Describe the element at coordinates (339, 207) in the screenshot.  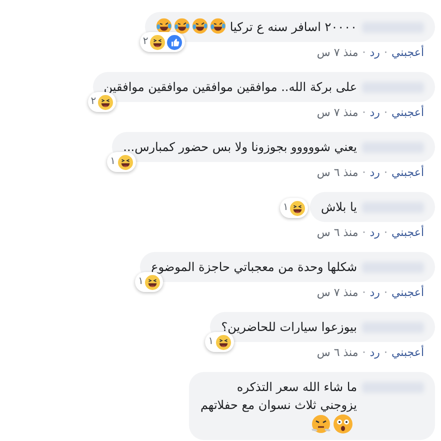
I see `comment-text: يا بلاش` at that location.